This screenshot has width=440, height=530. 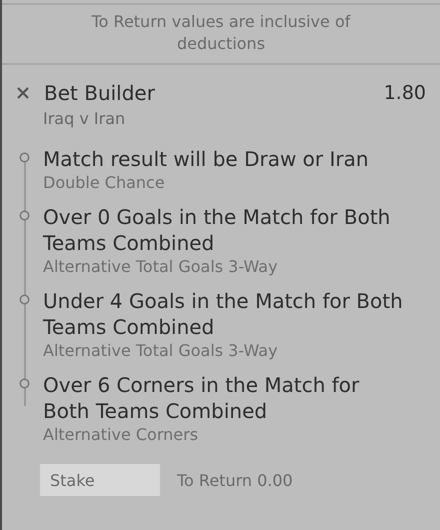 What do you see at coordinates (201, 398) in the screenshot?
I see `selection-name: Over 6 Corners in the Match for Both Teams Combined` at bounding box center [201, 398].